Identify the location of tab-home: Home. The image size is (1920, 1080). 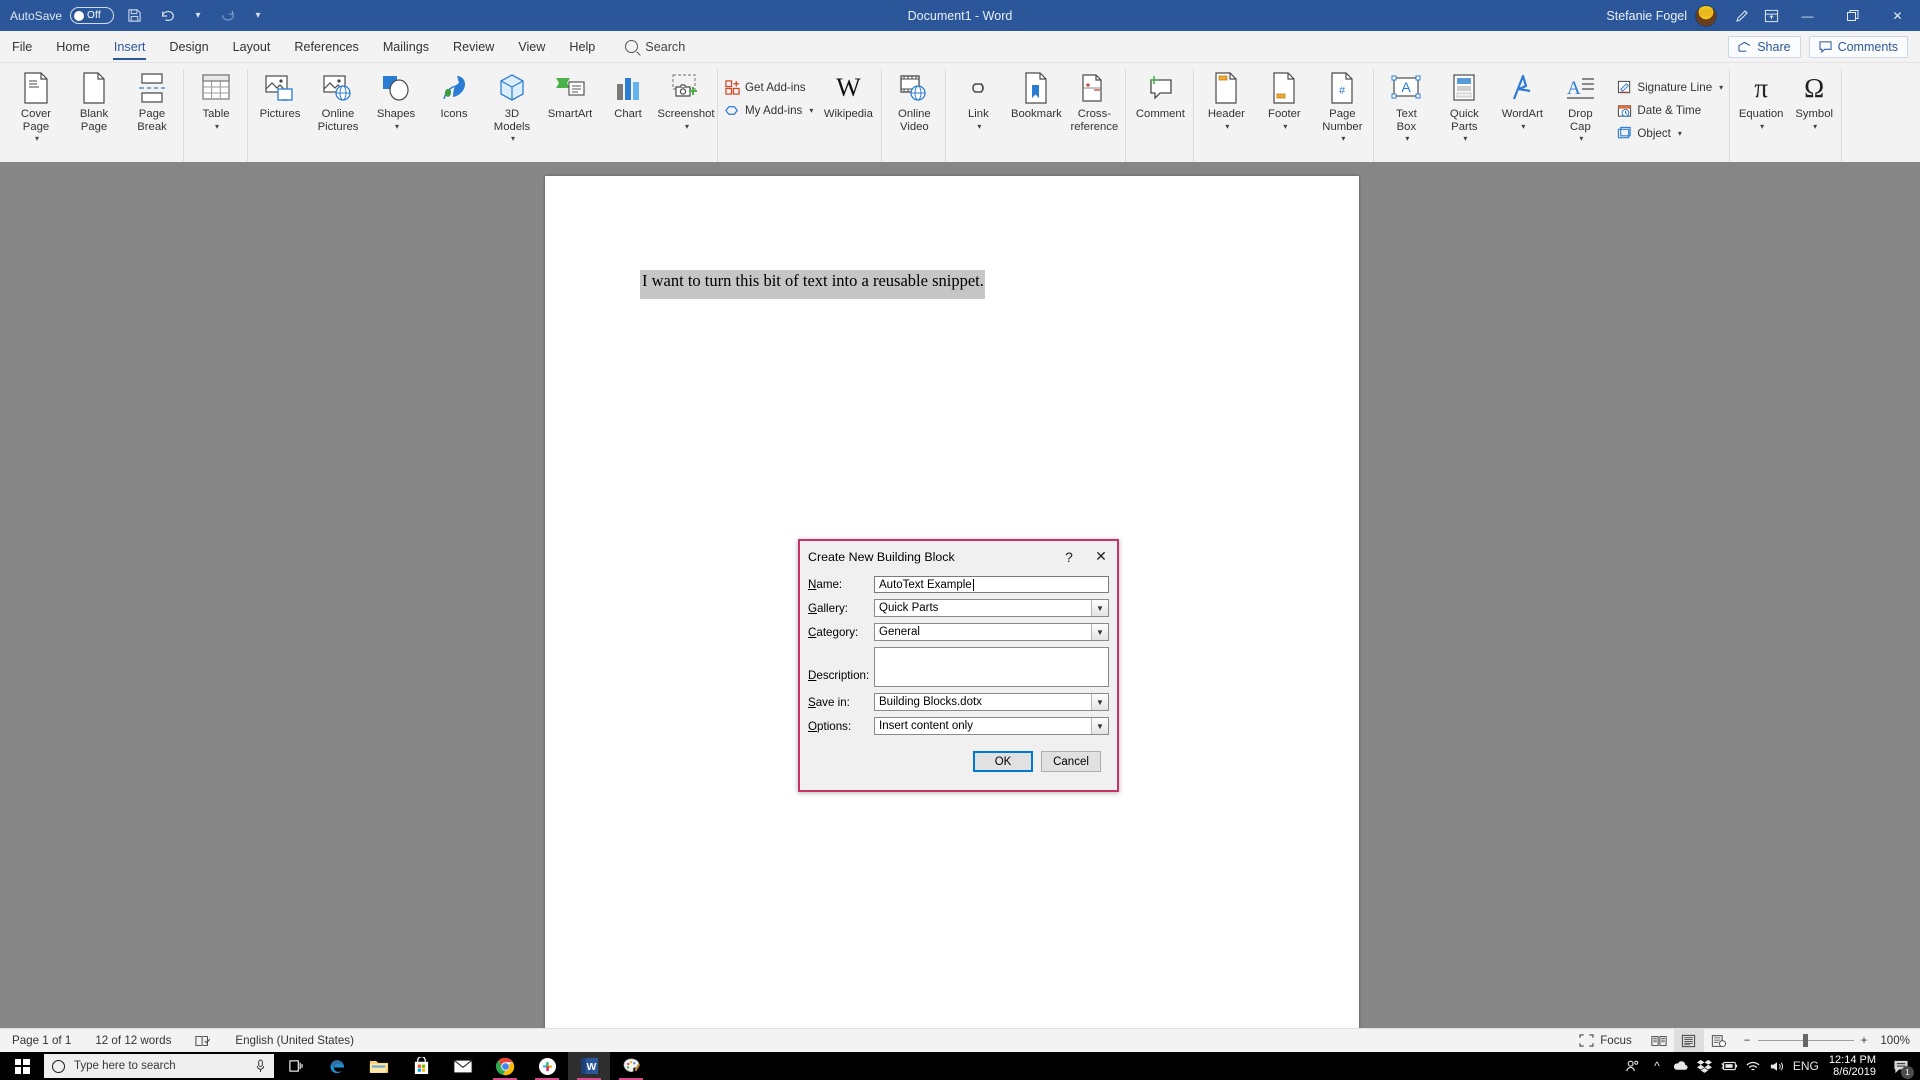
(73, 46).